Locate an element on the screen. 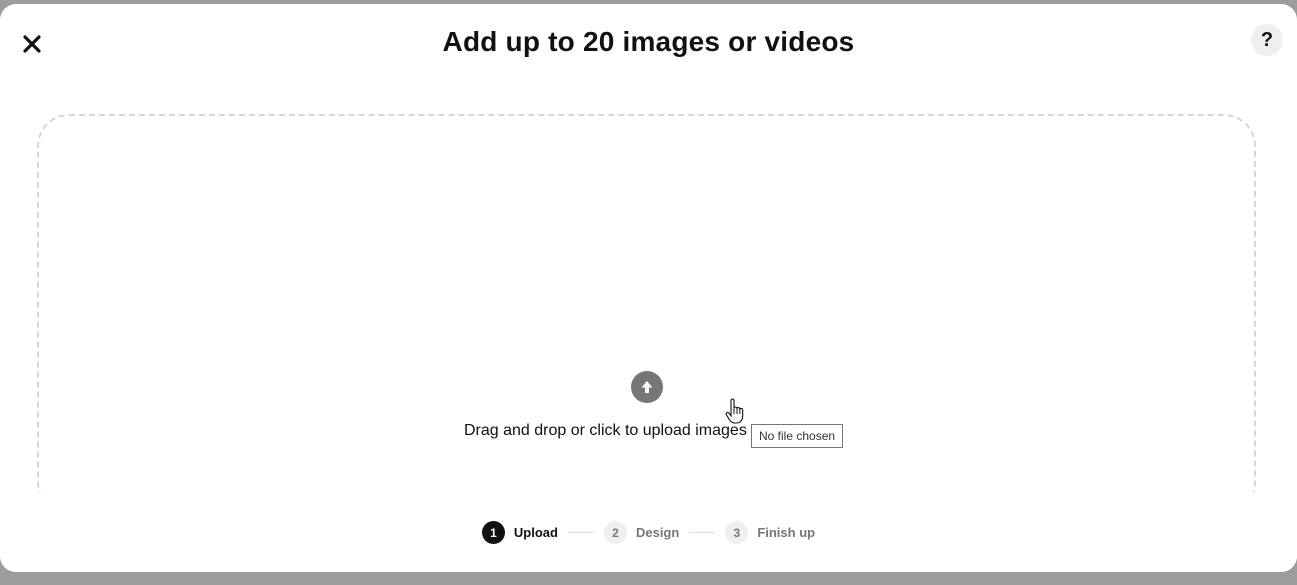 The height and width of the screenshot is (585, 1297). dropzone-instructions: Drag and drop or click to upload images is located at coordinates (605, 430).